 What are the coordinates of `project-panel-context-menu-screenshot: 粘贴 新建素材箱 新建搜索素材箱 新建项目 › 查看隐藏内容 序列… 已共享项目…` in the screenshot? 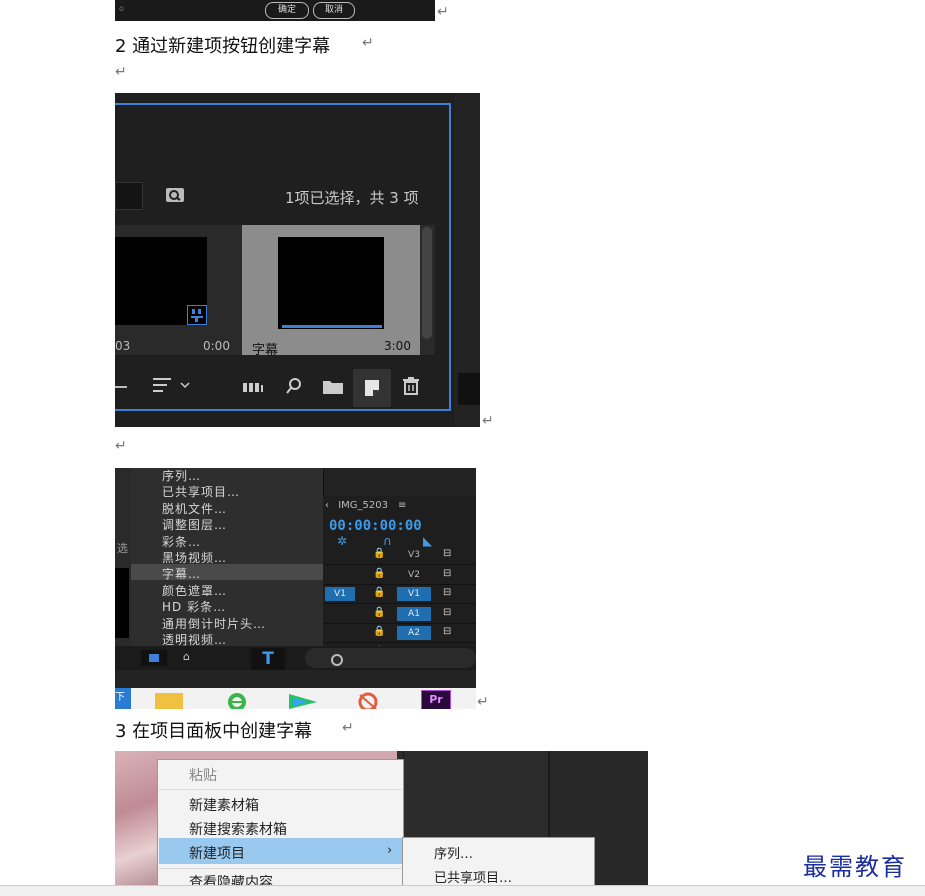 It's located at (381, 823).